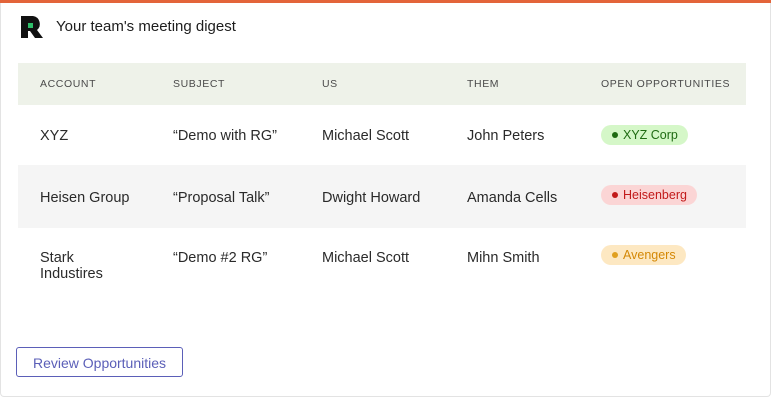 This screenshot has height=401, width=771. What do you see at coordinates (330, 84) in the screenshot?
I see `column-header-us: US` at bounding box center [330, 84].